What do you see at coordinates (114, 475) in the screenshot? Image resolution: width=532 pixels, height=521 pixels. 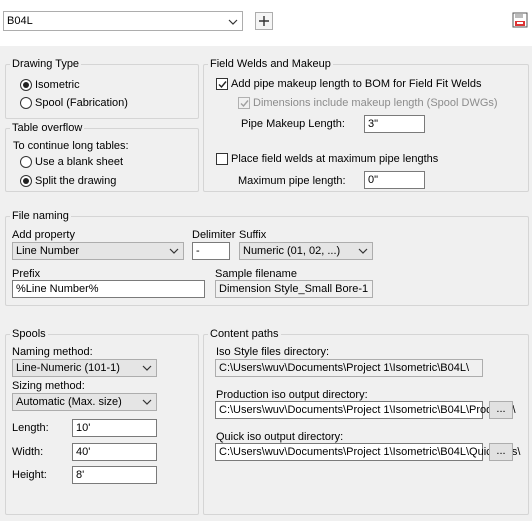 I see `height-input: 8'` at bounding box center [114, 475].